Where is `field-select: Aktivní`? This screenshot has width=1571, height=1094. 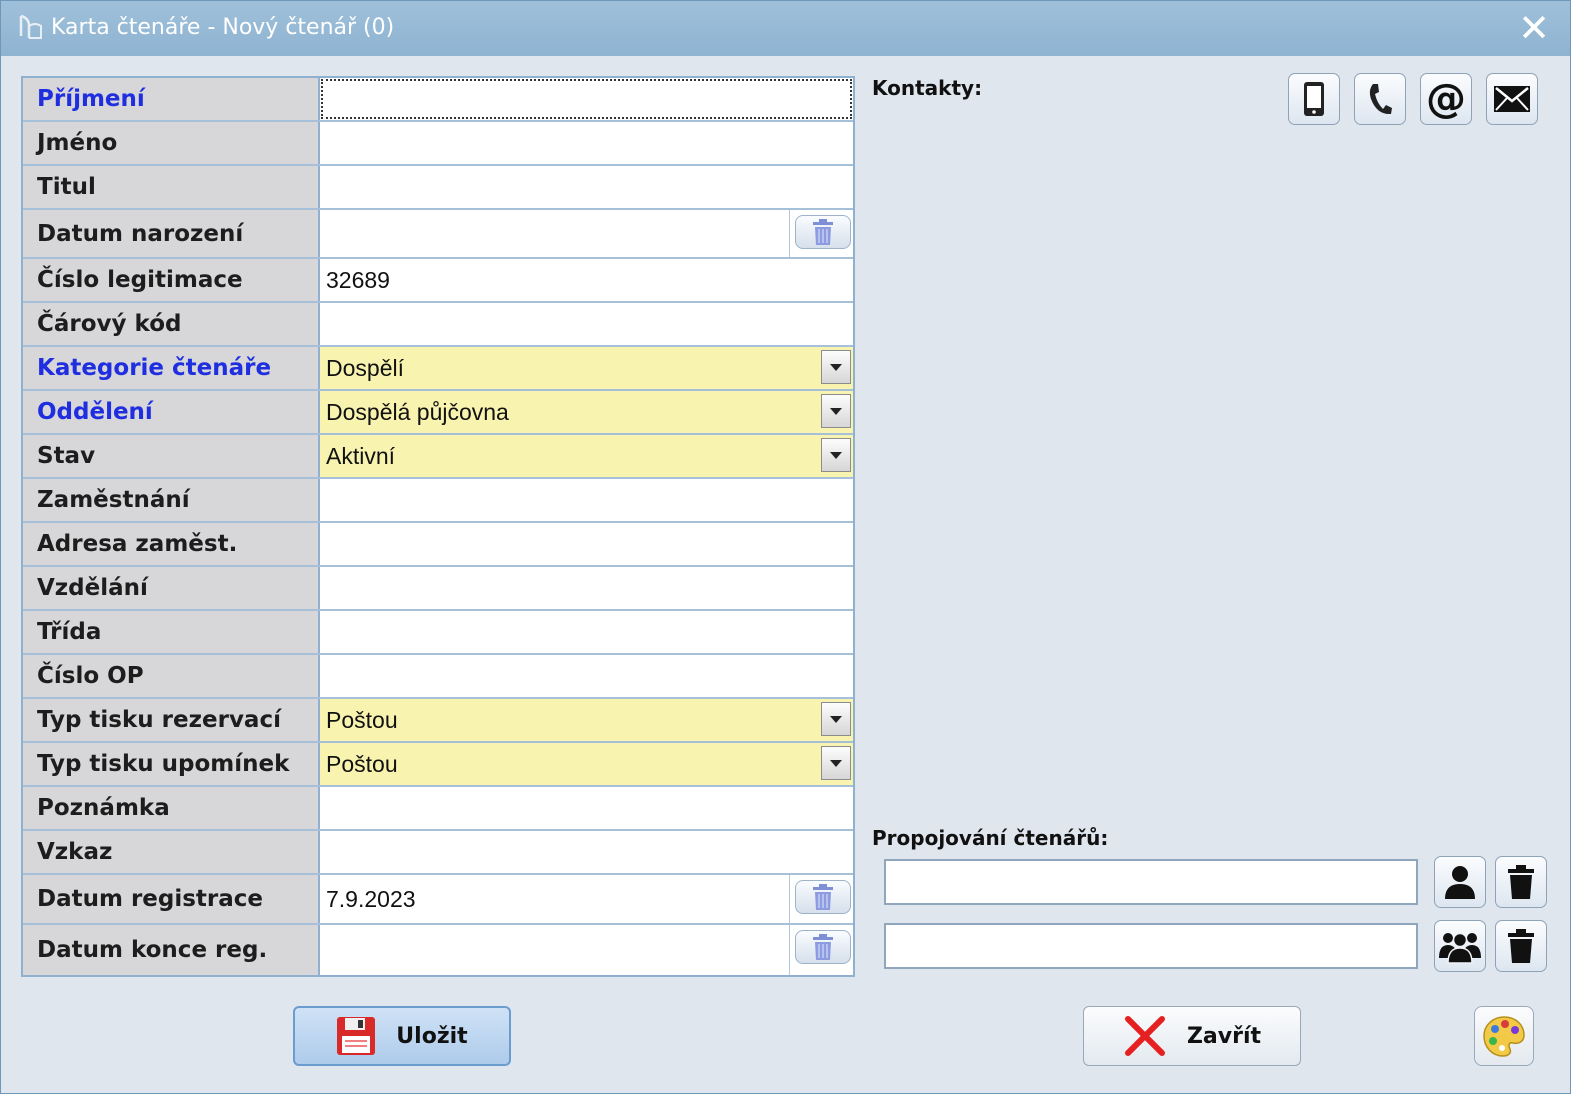
field-select: Aktivní is located at coordinates (586, 456).